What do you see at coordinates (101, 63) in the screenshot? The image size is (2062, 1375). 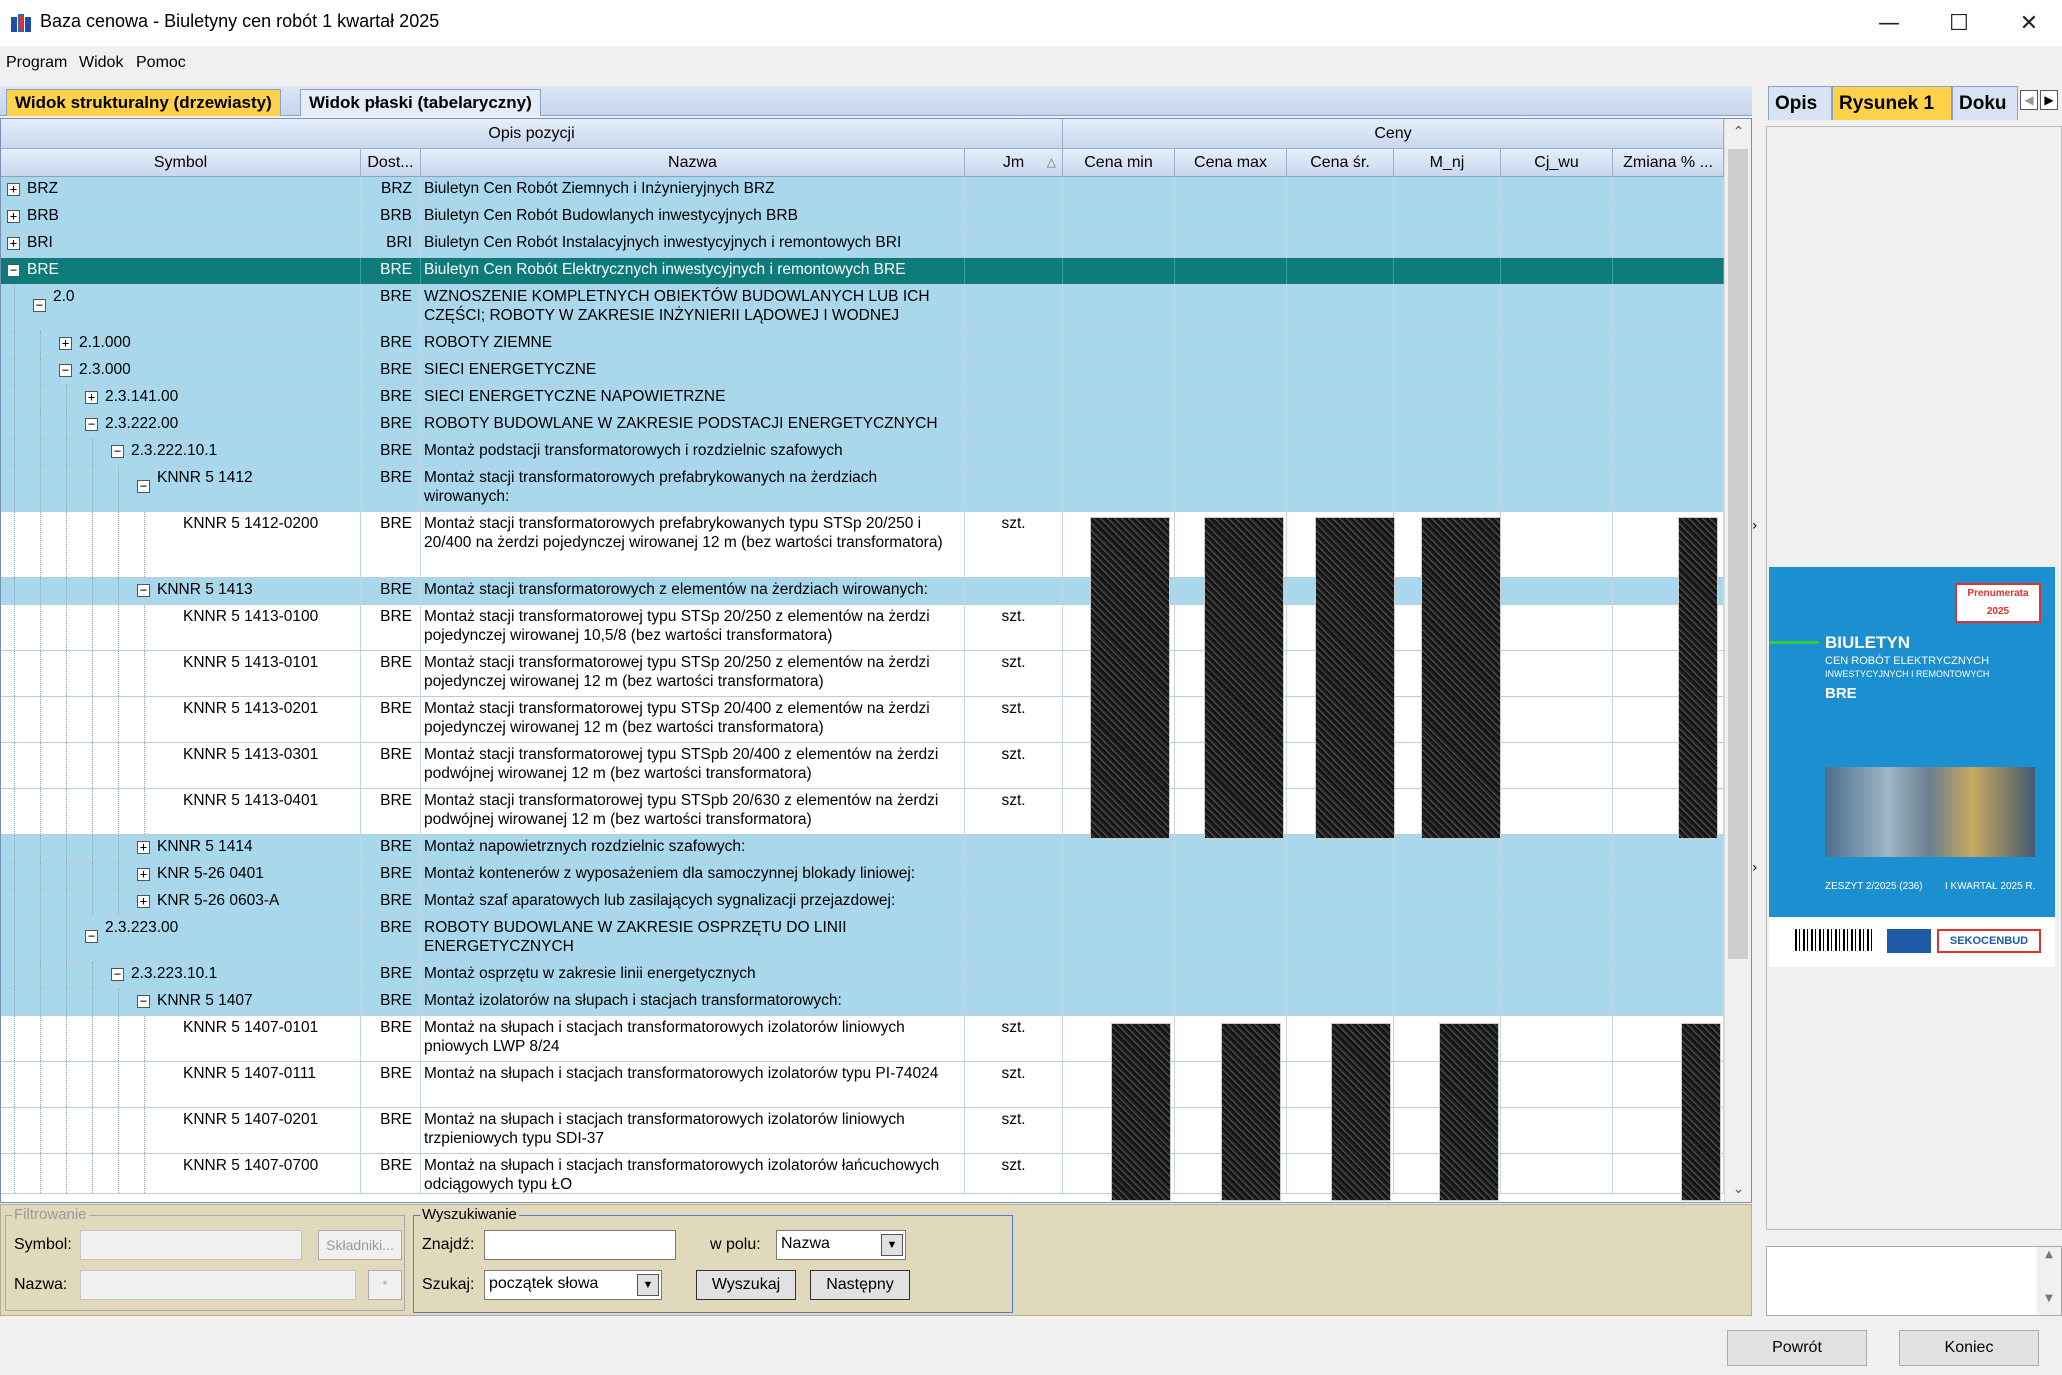 I see `menu-widok: Widok` at bounding box center [101, 63].